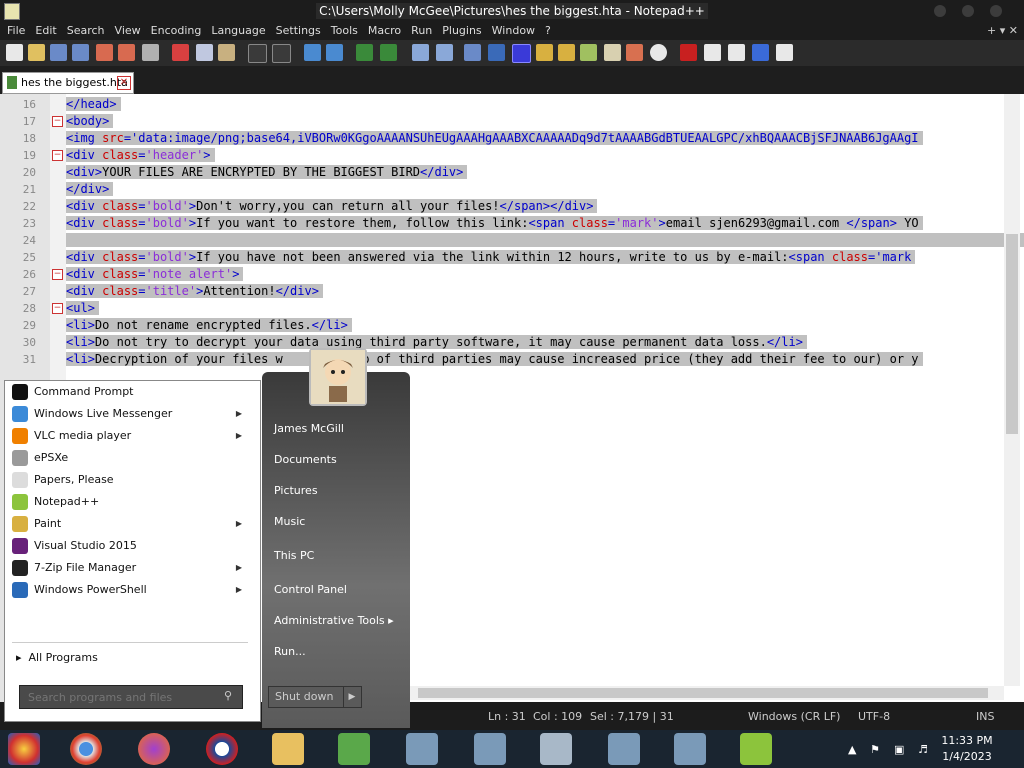 The image size is (1024, 768). Describe the element at coordinates (104, 52) in the screenshot. I see `close-file-icon` at that location.